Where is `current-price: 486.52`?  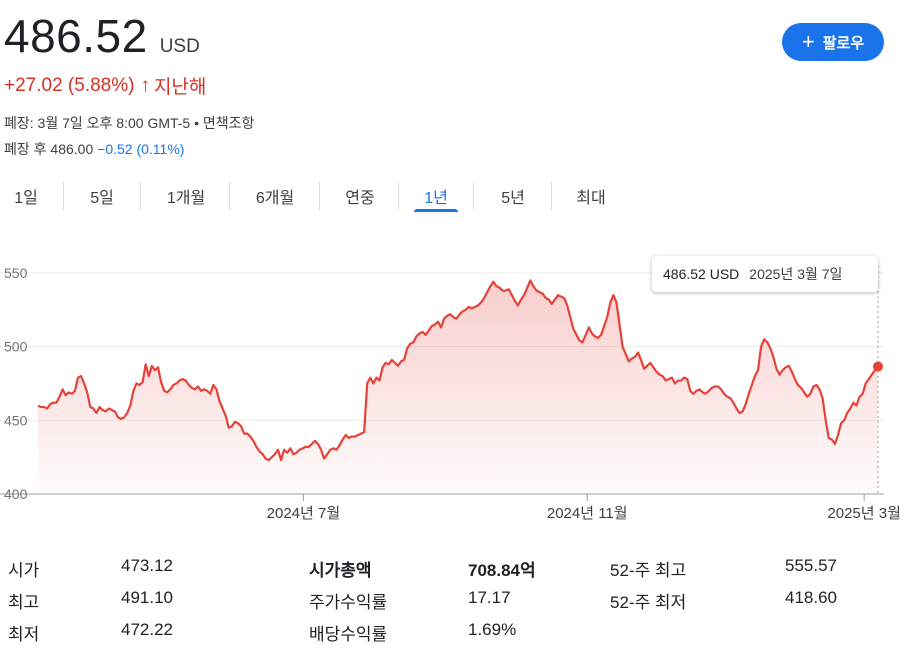 current-price: 486.52 is located at coordinates (76, 36).